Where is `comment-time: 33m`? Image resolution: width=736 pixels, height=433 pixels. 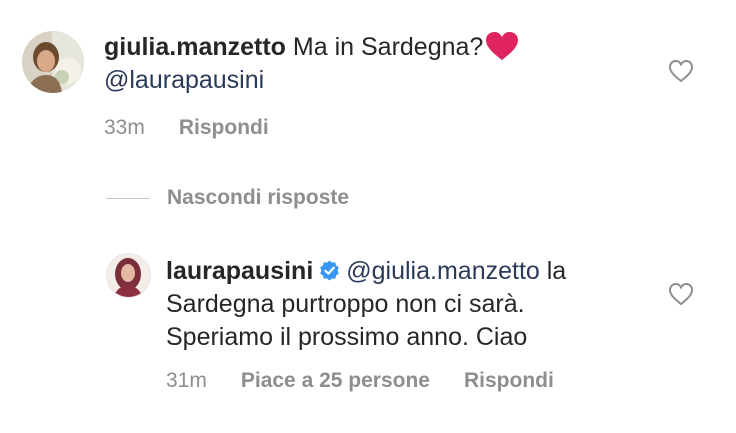
comment-time: 33m is located at coordinates (124, 127).